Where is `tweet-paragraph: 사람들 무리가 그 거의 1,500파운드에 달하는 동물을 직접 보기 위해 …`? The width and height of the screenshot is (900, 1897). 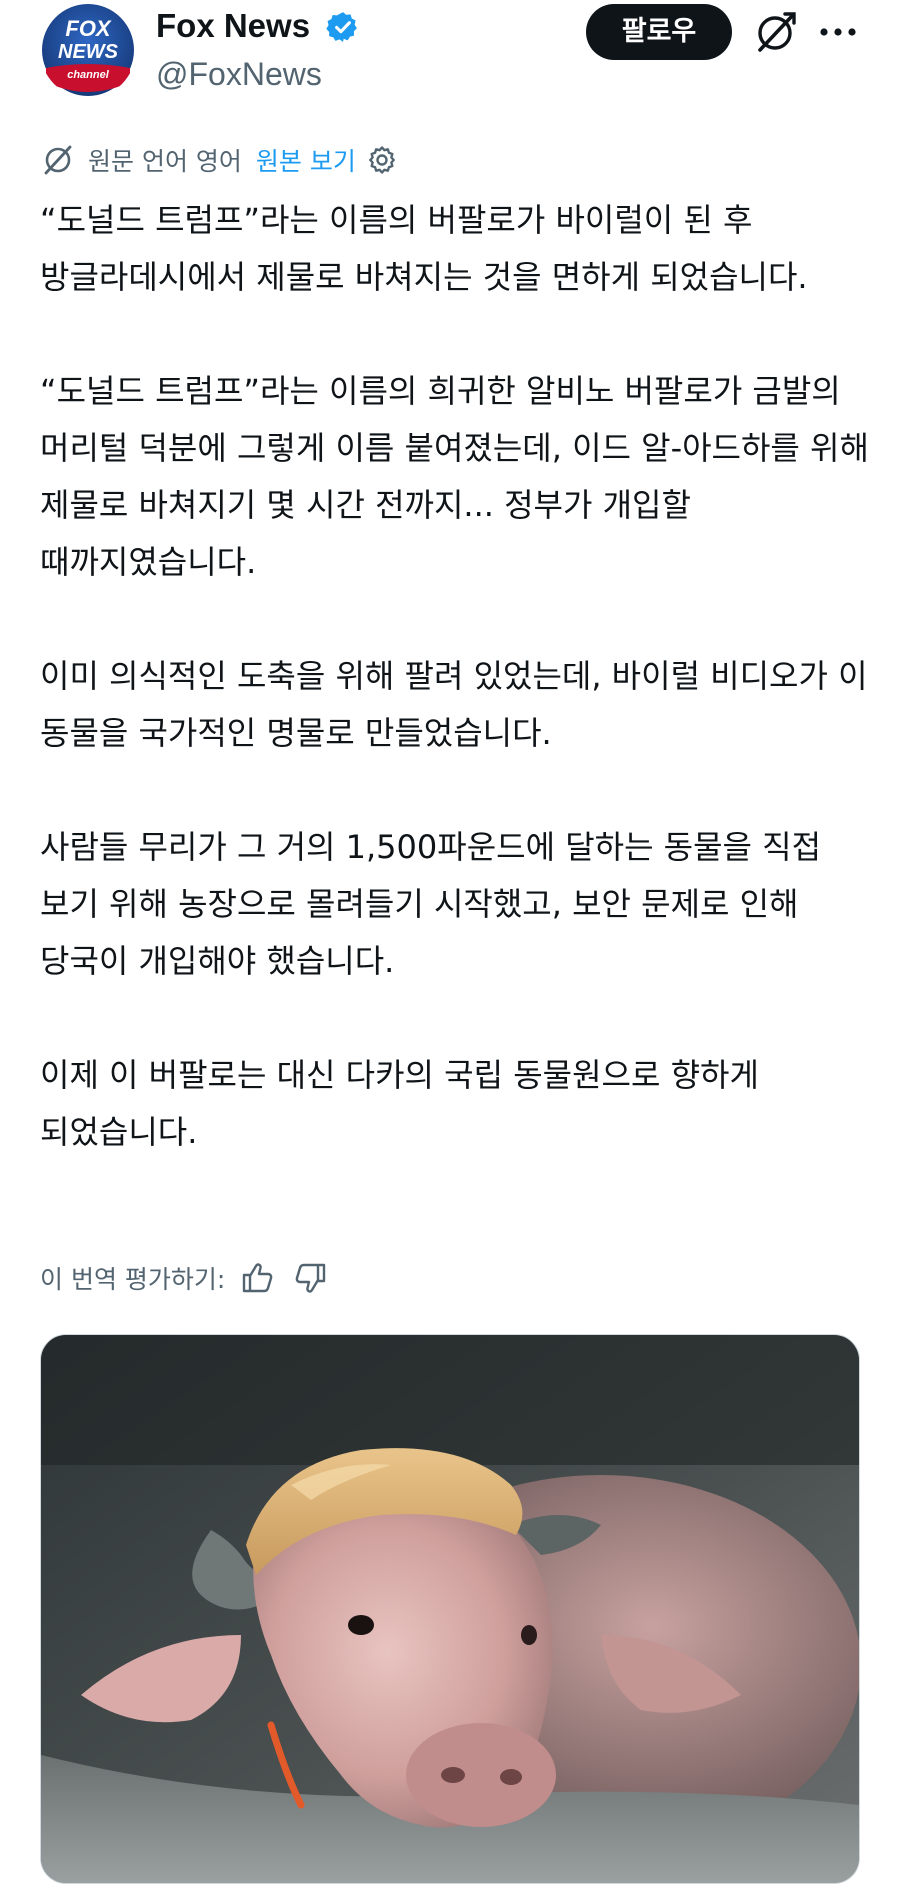 tweet-paragraph: 사람들 무리가 그 거의 1,500파운드에 달하는 동물을 직접 보기 위해 … is located at coordinates (431, 904).